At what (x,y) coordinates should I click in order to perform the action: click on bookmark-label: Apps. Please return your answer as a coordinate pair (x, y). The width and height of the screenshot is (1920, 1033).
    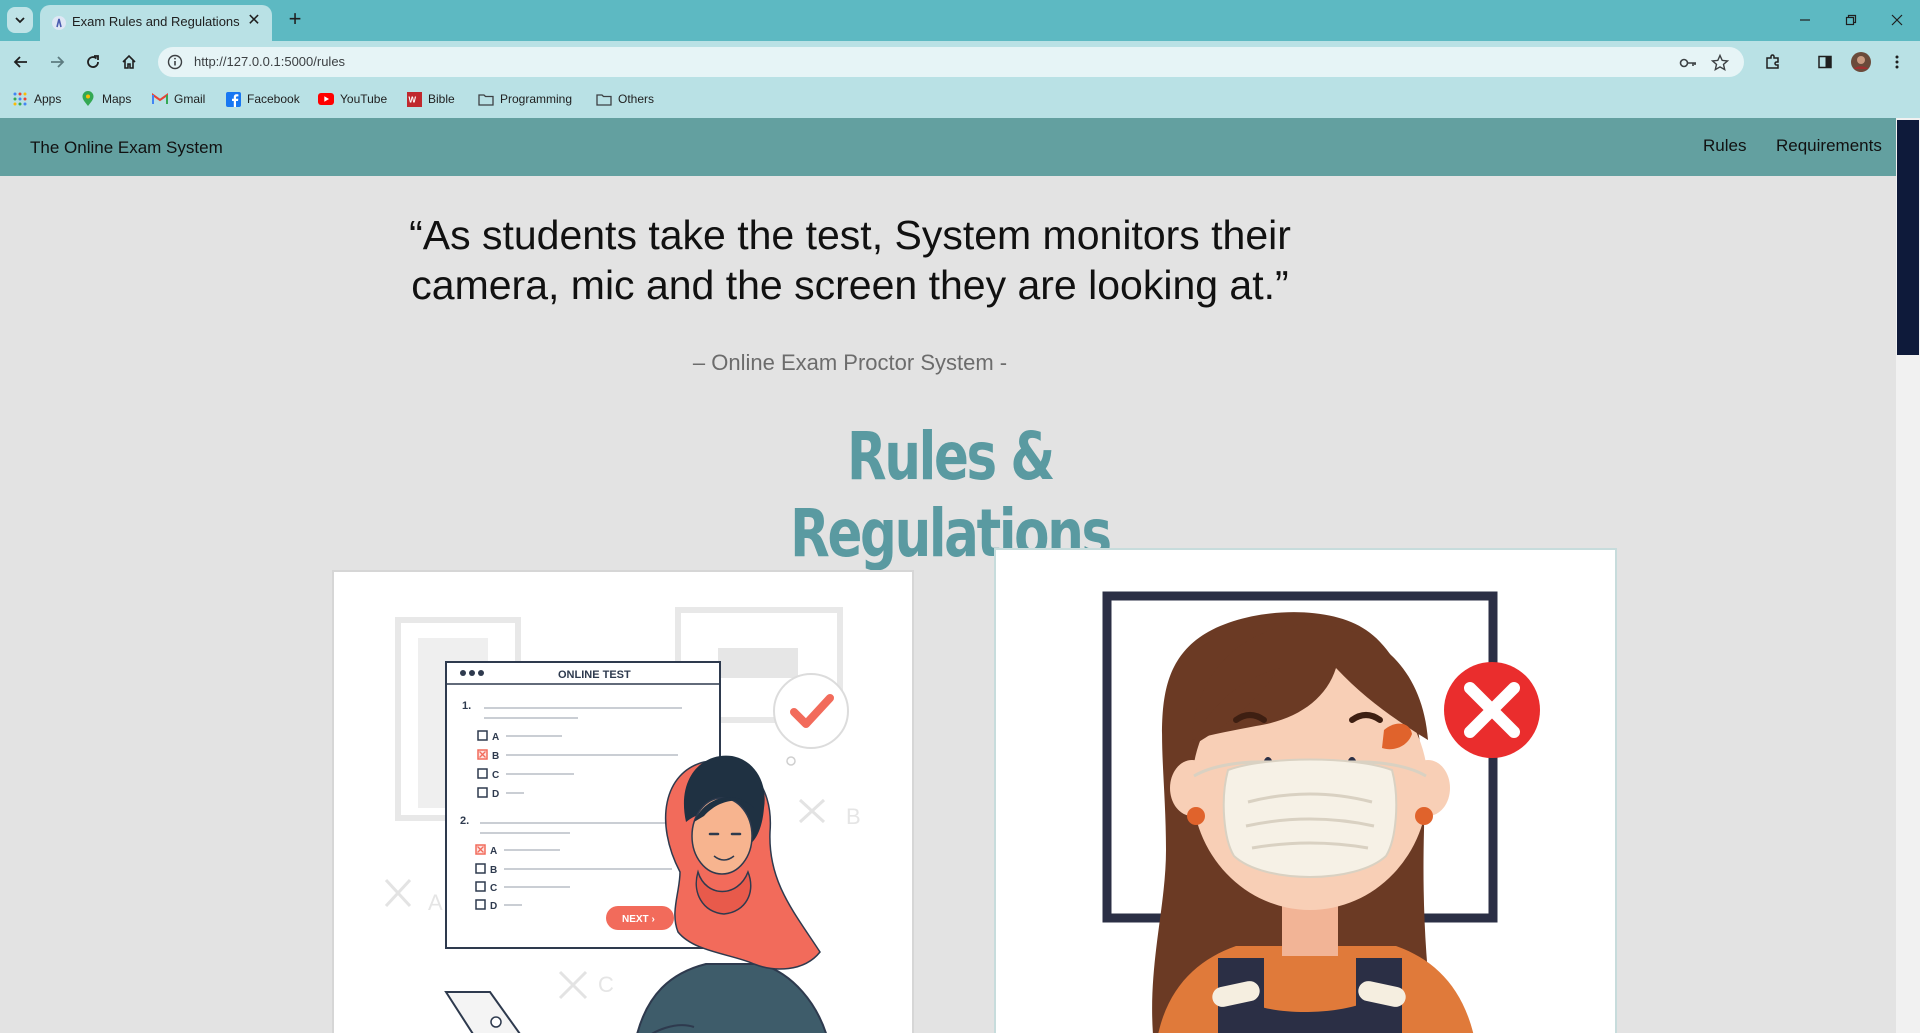
    Looking at the image, I should click on (48, 99).